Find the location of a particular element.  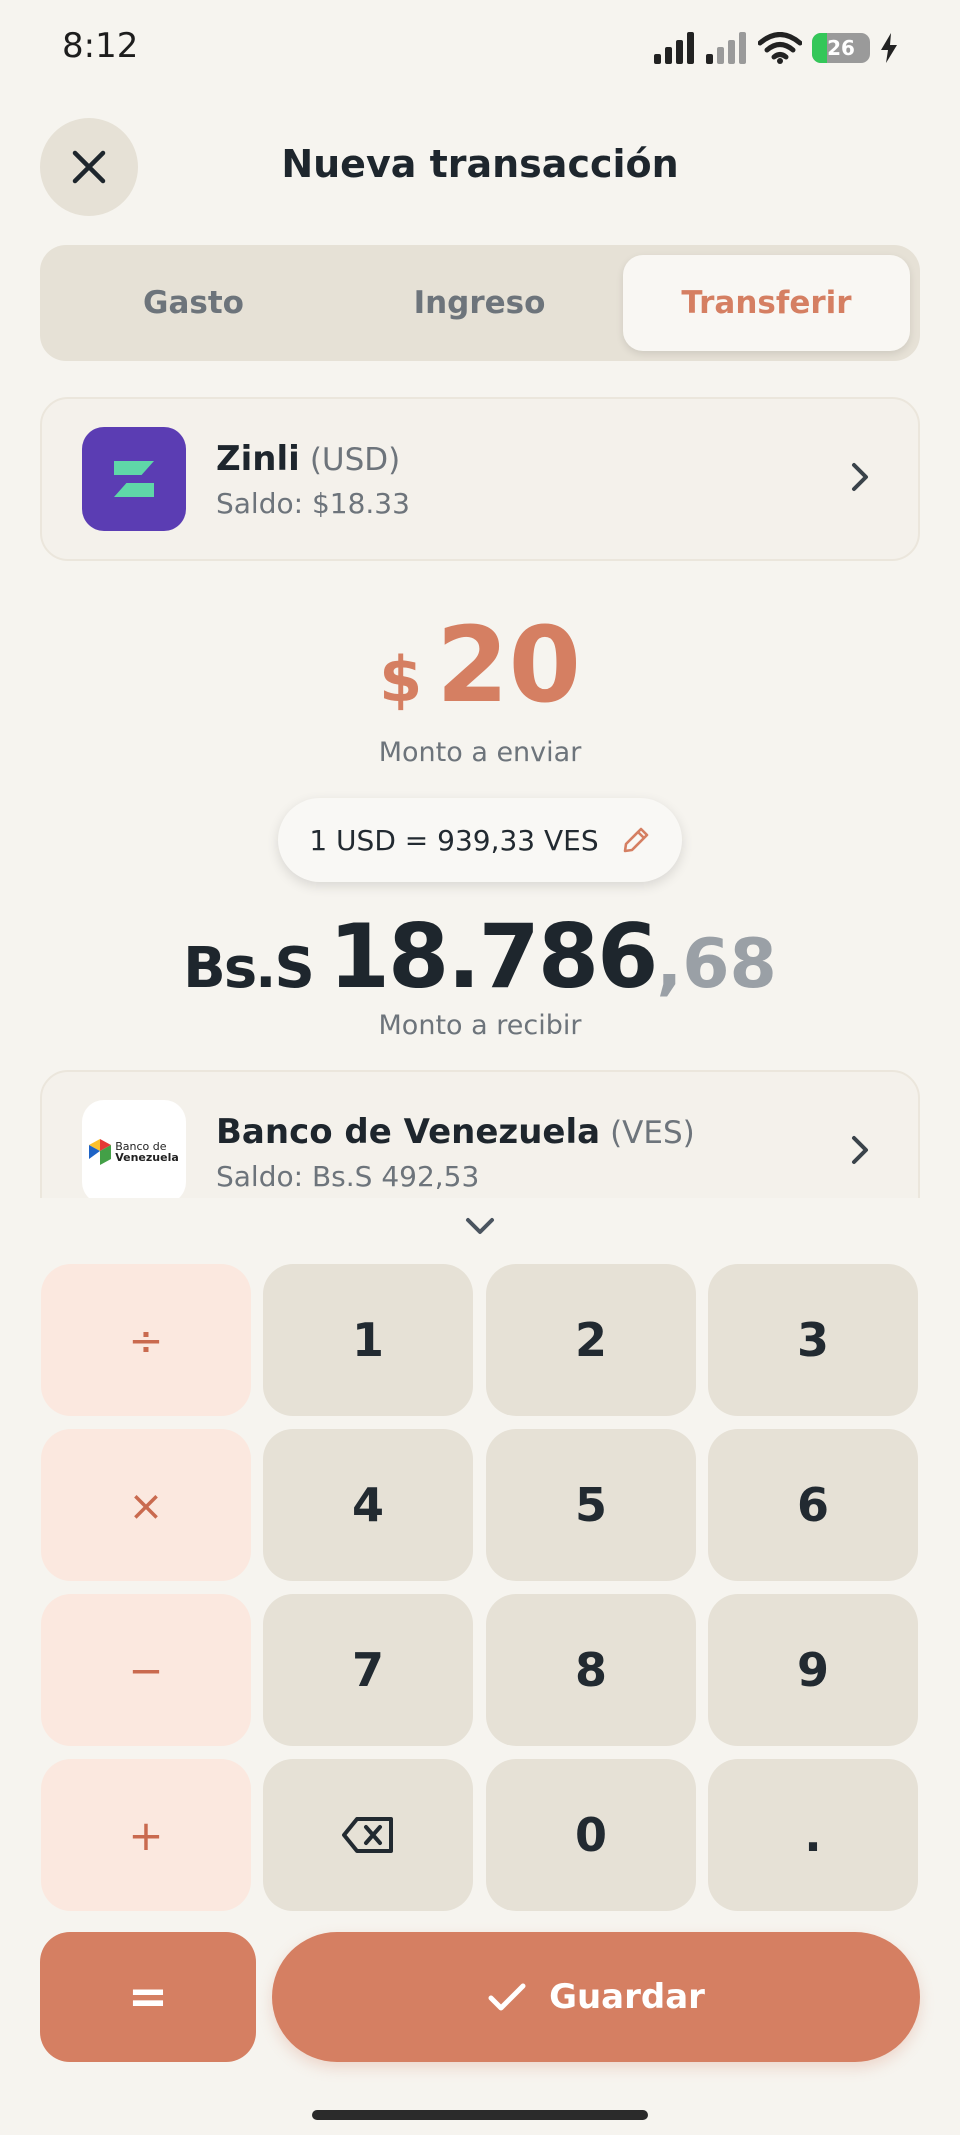

key-subtract: − is located at coordinates (146, 1670).